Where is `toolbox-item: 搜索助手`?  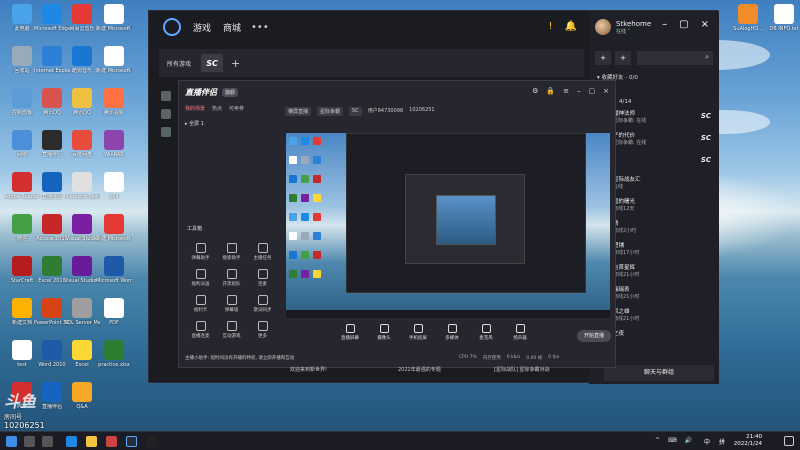
toolbox-item: 搜索助手 is located at coordinates (231, 252).